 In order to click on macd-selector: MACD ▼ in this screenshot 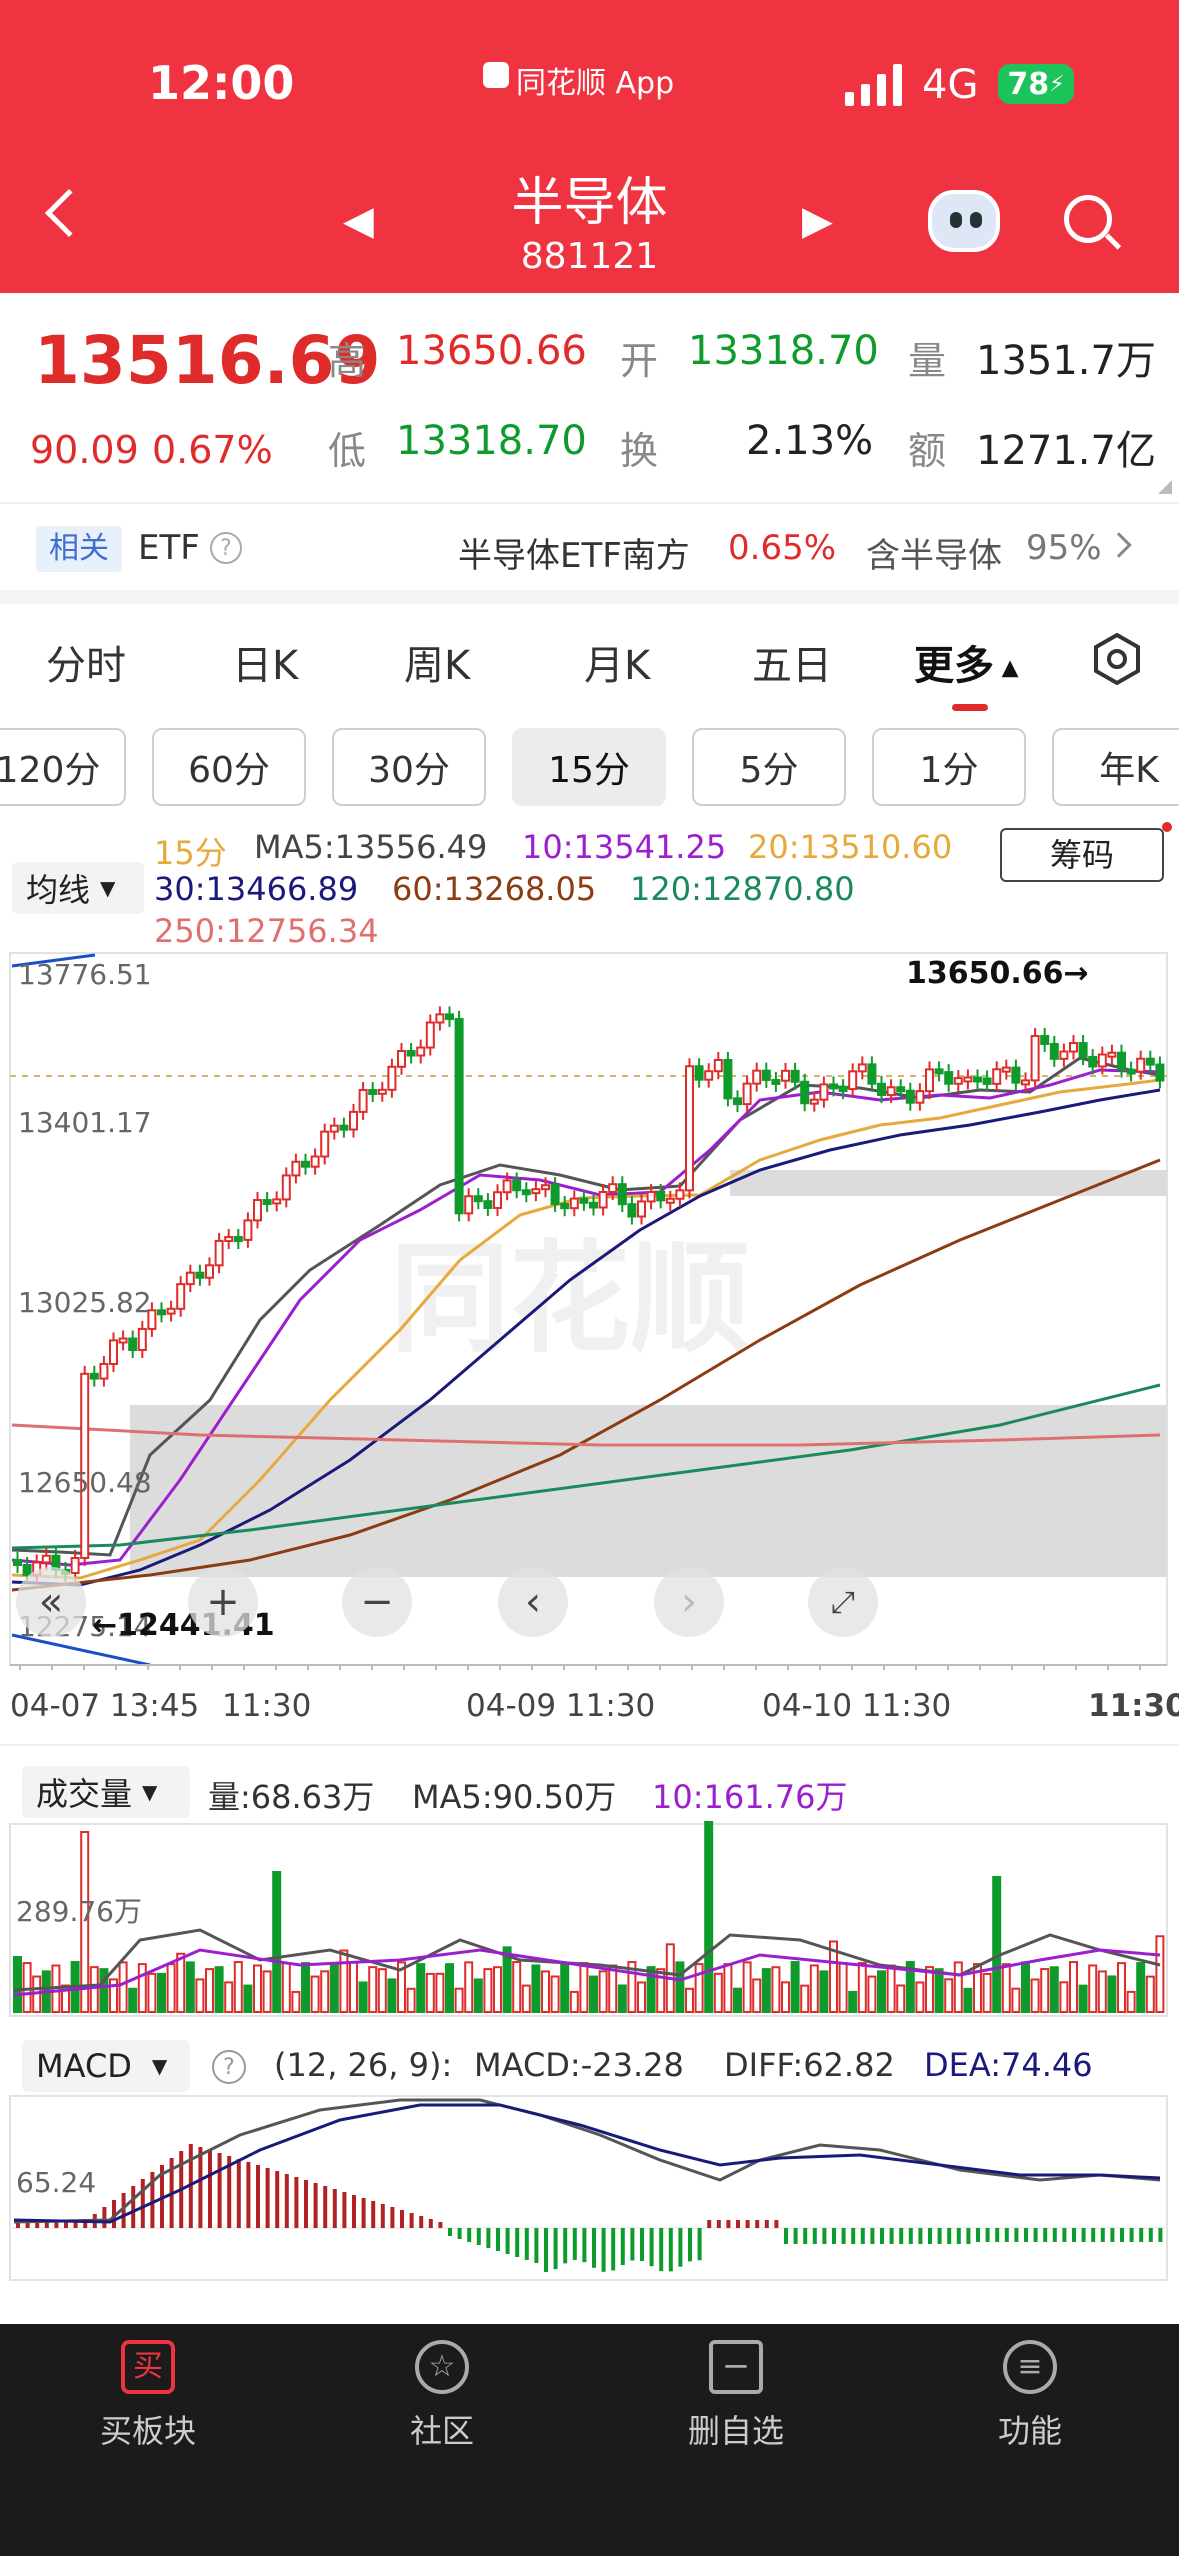, I will do `click(106, 2066)`.